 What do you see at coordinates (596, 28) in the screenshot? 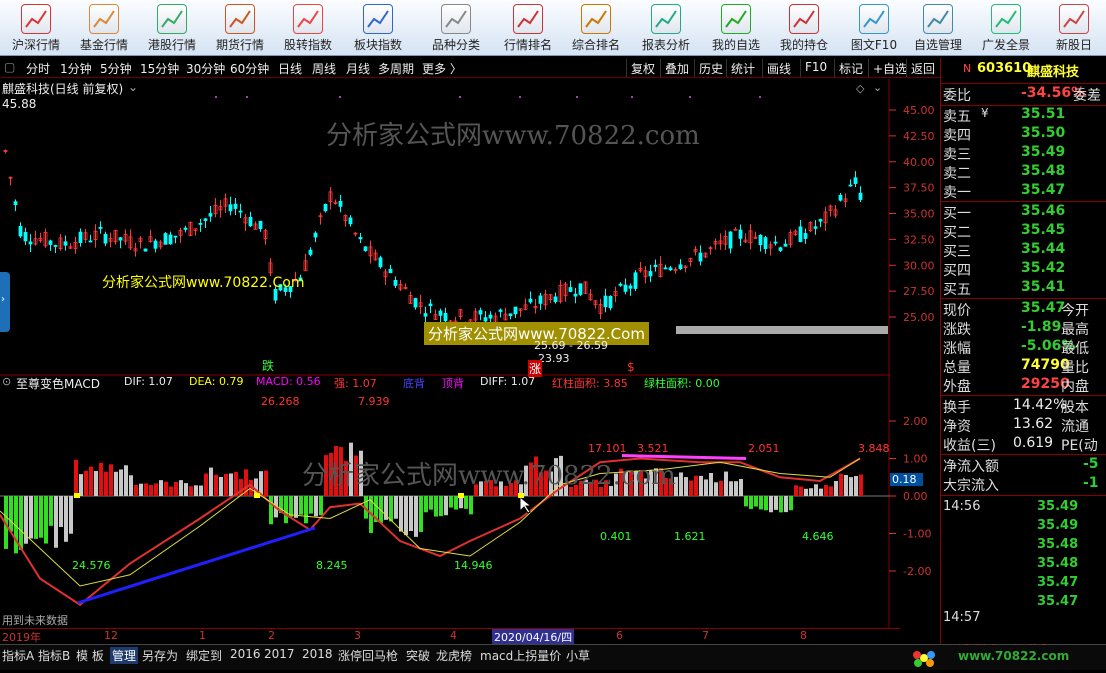
I see `toolbar-button: 综合排名` at bounding box center [596, 28].